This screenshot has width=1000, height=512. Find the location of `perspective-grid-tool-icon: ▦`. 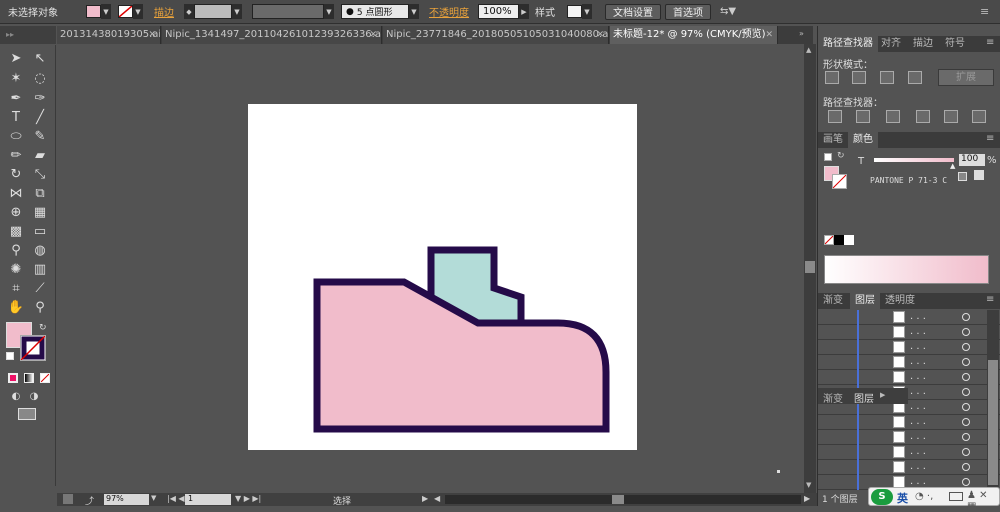

perspective-grid-tool-icon: ▦ is located at coordinates (40, 212).